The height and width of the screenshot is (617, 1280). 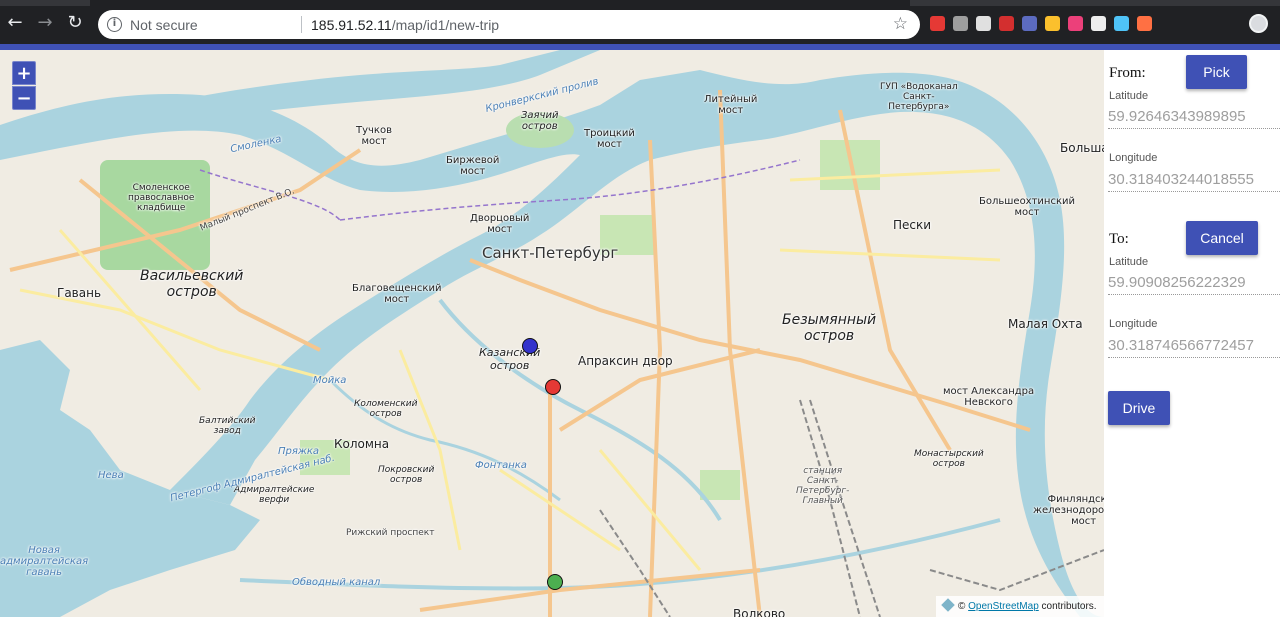 I want to click on openstreetmap-link: OpenStreetMap, so click(x=1003, y=606).